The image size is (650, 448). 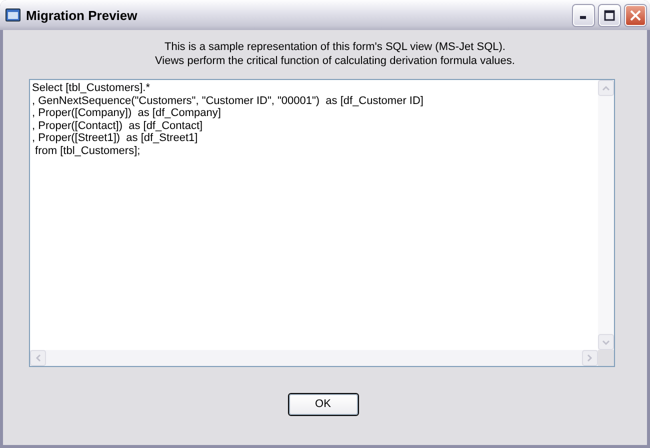 I want to click on description-text: This is a sample representation of this form's SQL view (MS-Jet SQL)., so click(x=335, y=47).